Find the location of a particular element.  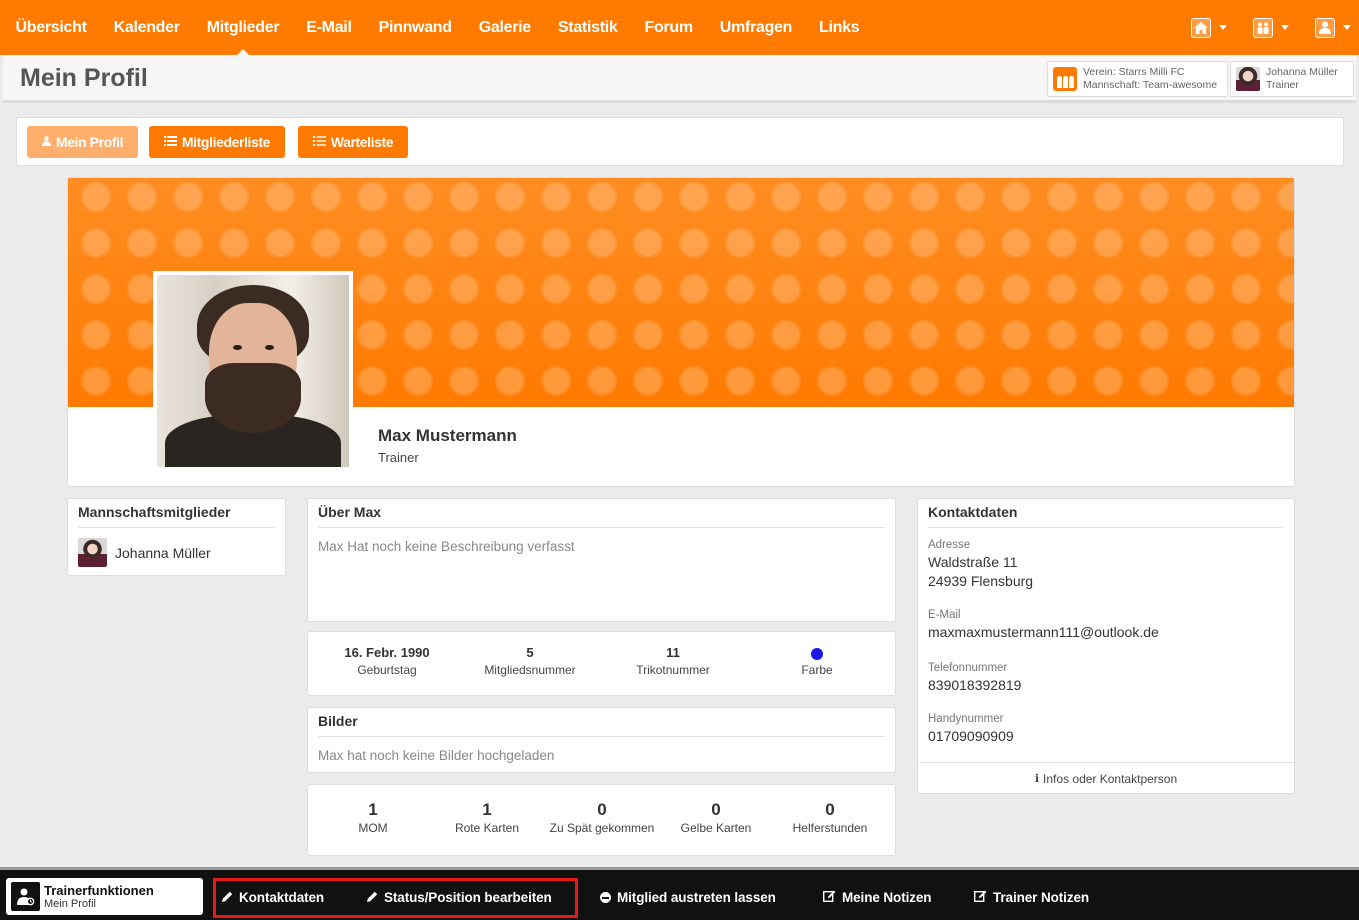

contact-info-link: ℹ Infos oder Kontaktperson is located at coordinates (1106, 778).